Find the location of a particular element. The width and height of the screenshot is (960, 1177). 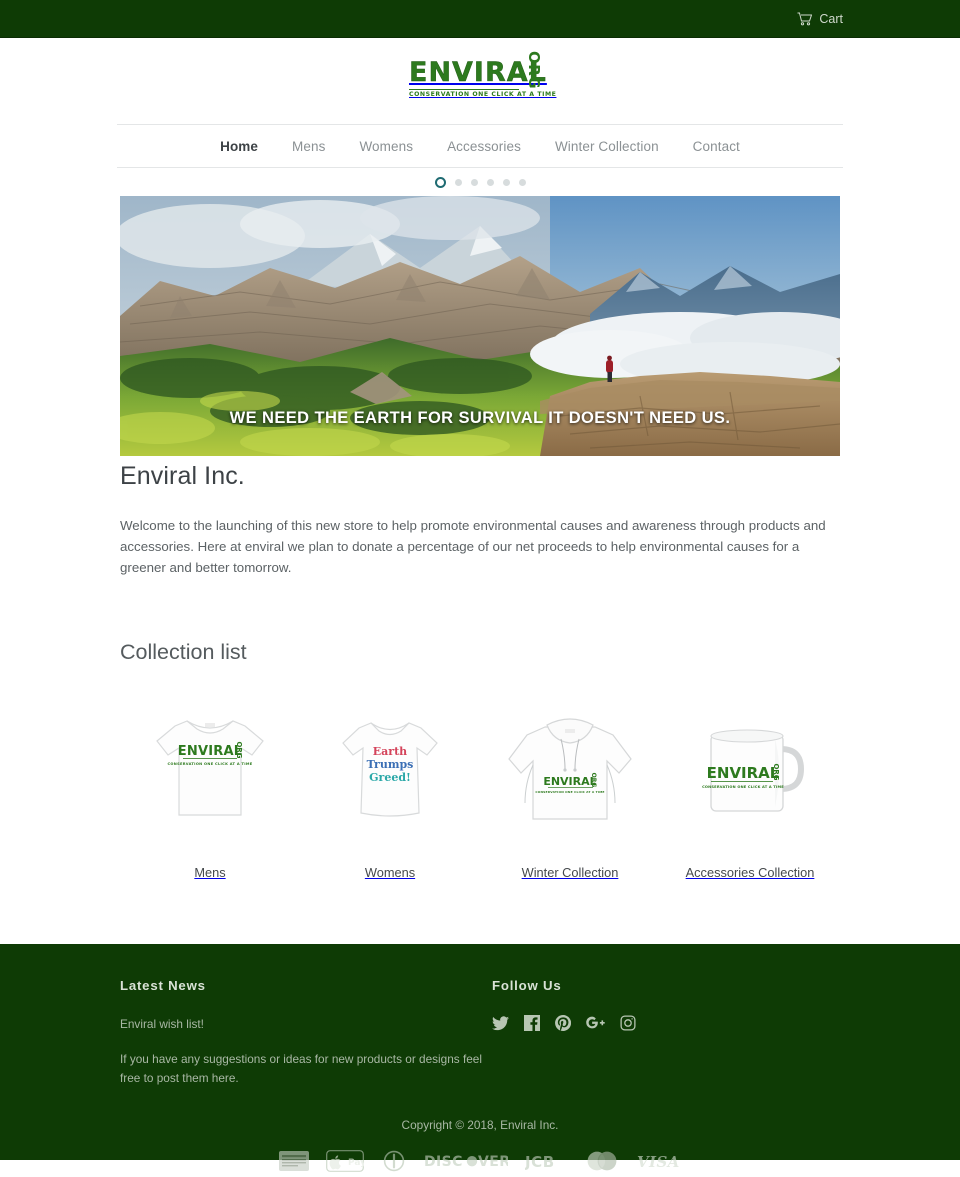

svg-text: DISC is located at coordinates (443, 1162).